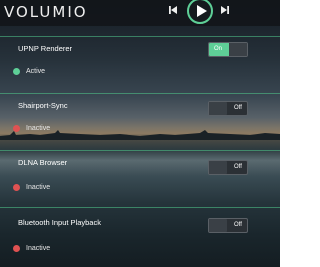 The width and height of the screenshot is (320, 267). What do you see at coordinates (43, 162) in the screenshot?
I see `plugin-name: DLNA Browser` at bounding box center [43, 162].